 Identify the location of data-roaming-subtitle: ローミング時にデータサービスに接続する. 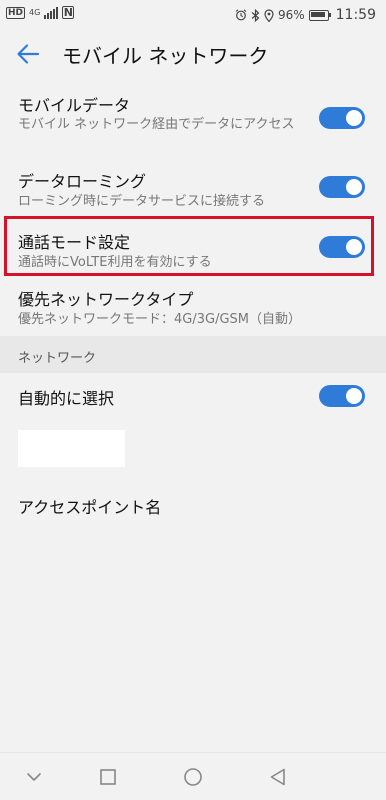
(142, 201).